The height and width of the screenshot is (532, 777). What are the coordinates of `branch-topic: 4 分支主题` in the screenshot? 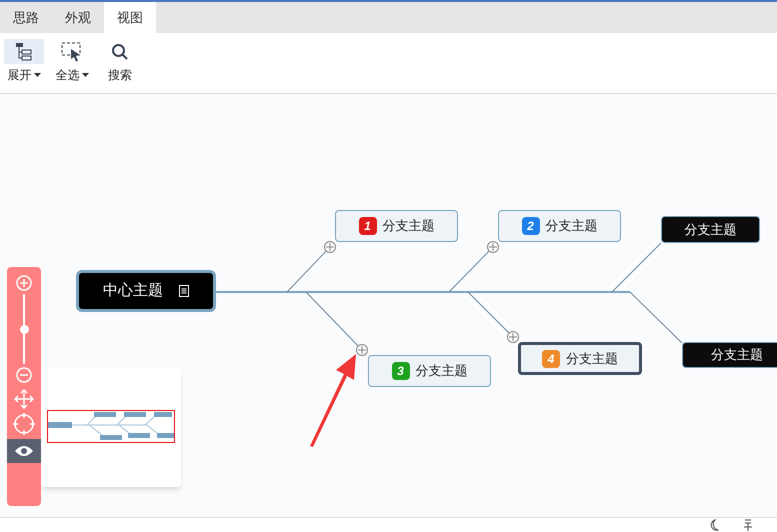 It's located at (580, 358).